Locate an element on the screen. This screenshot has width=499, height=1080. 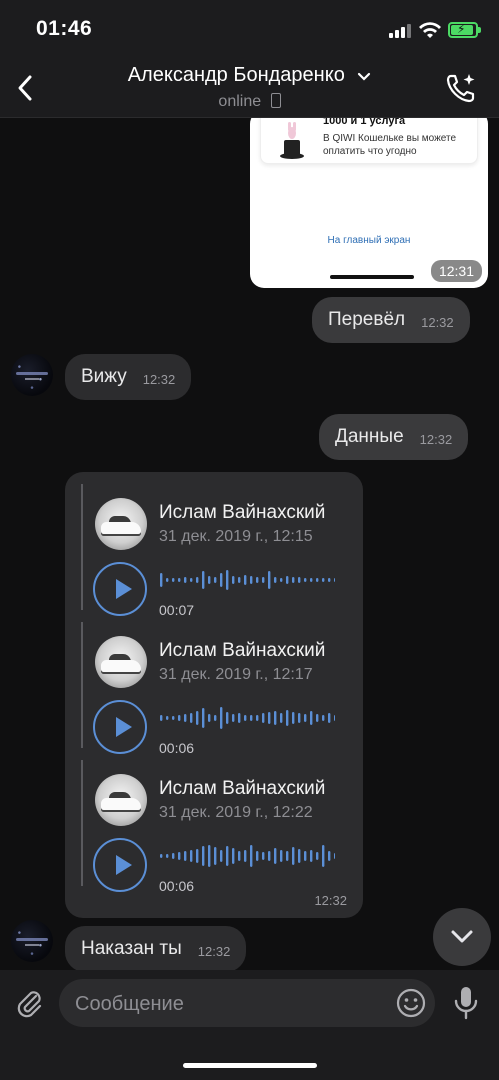
home-indicator-bar is located at coordinates (372, 277).